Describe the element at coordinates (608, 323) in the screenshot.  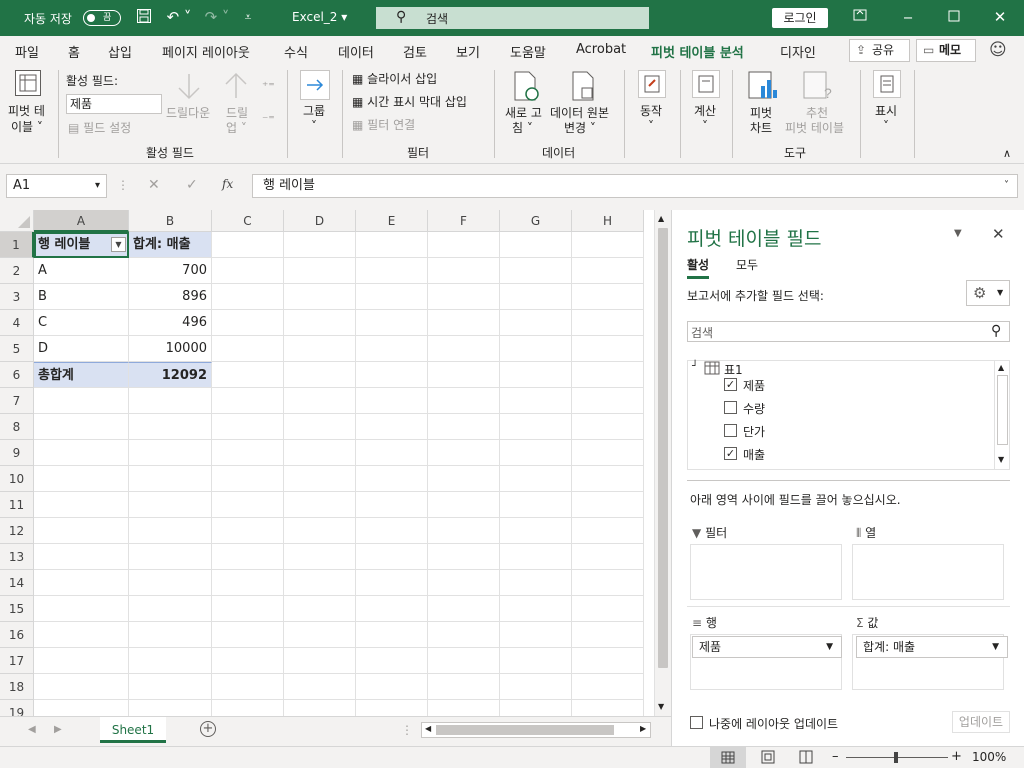
I see `cell-h4` at that location.